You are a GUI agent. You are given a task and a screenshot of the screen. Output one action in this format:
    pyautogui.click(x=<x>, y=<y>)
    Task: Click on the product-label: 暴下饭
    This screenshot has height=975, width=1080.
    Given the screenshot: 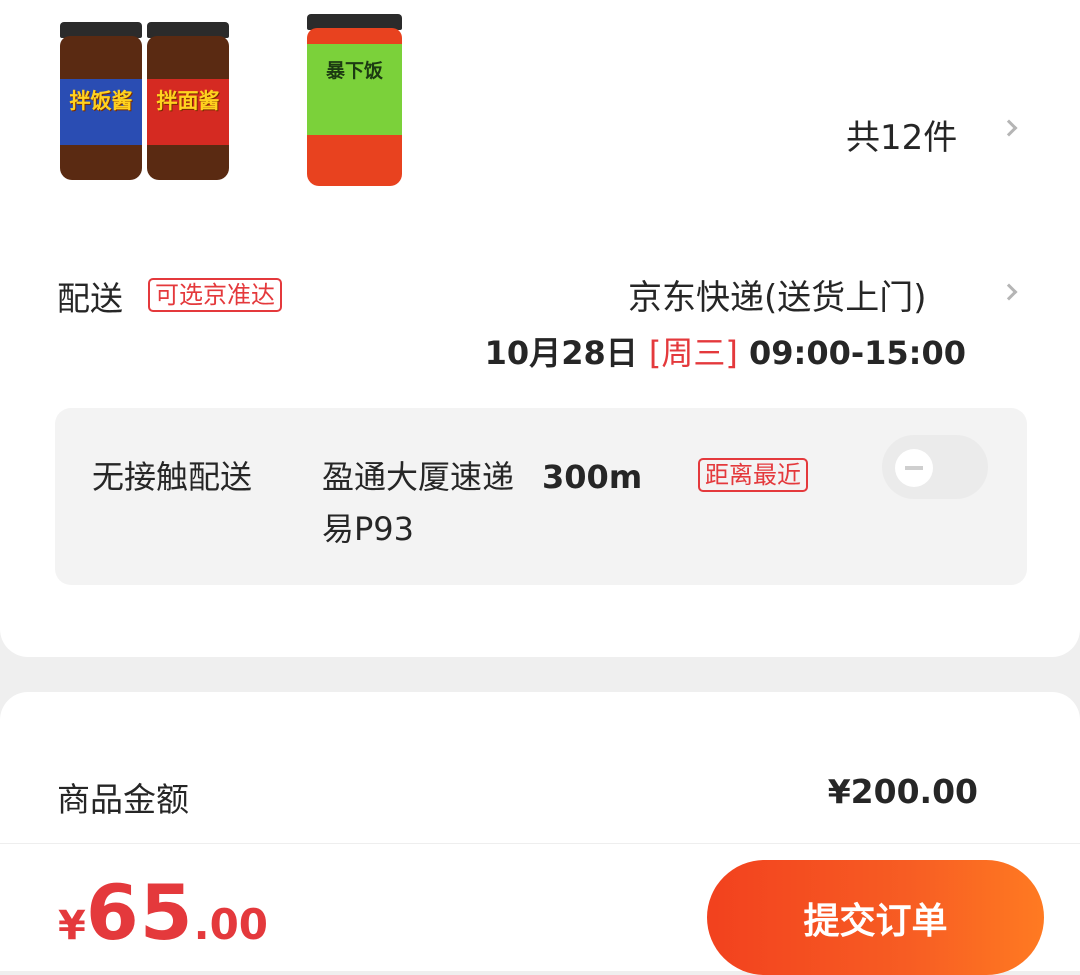 What is the action you would take?
    pyautogui.click(x=354, y=71)
    